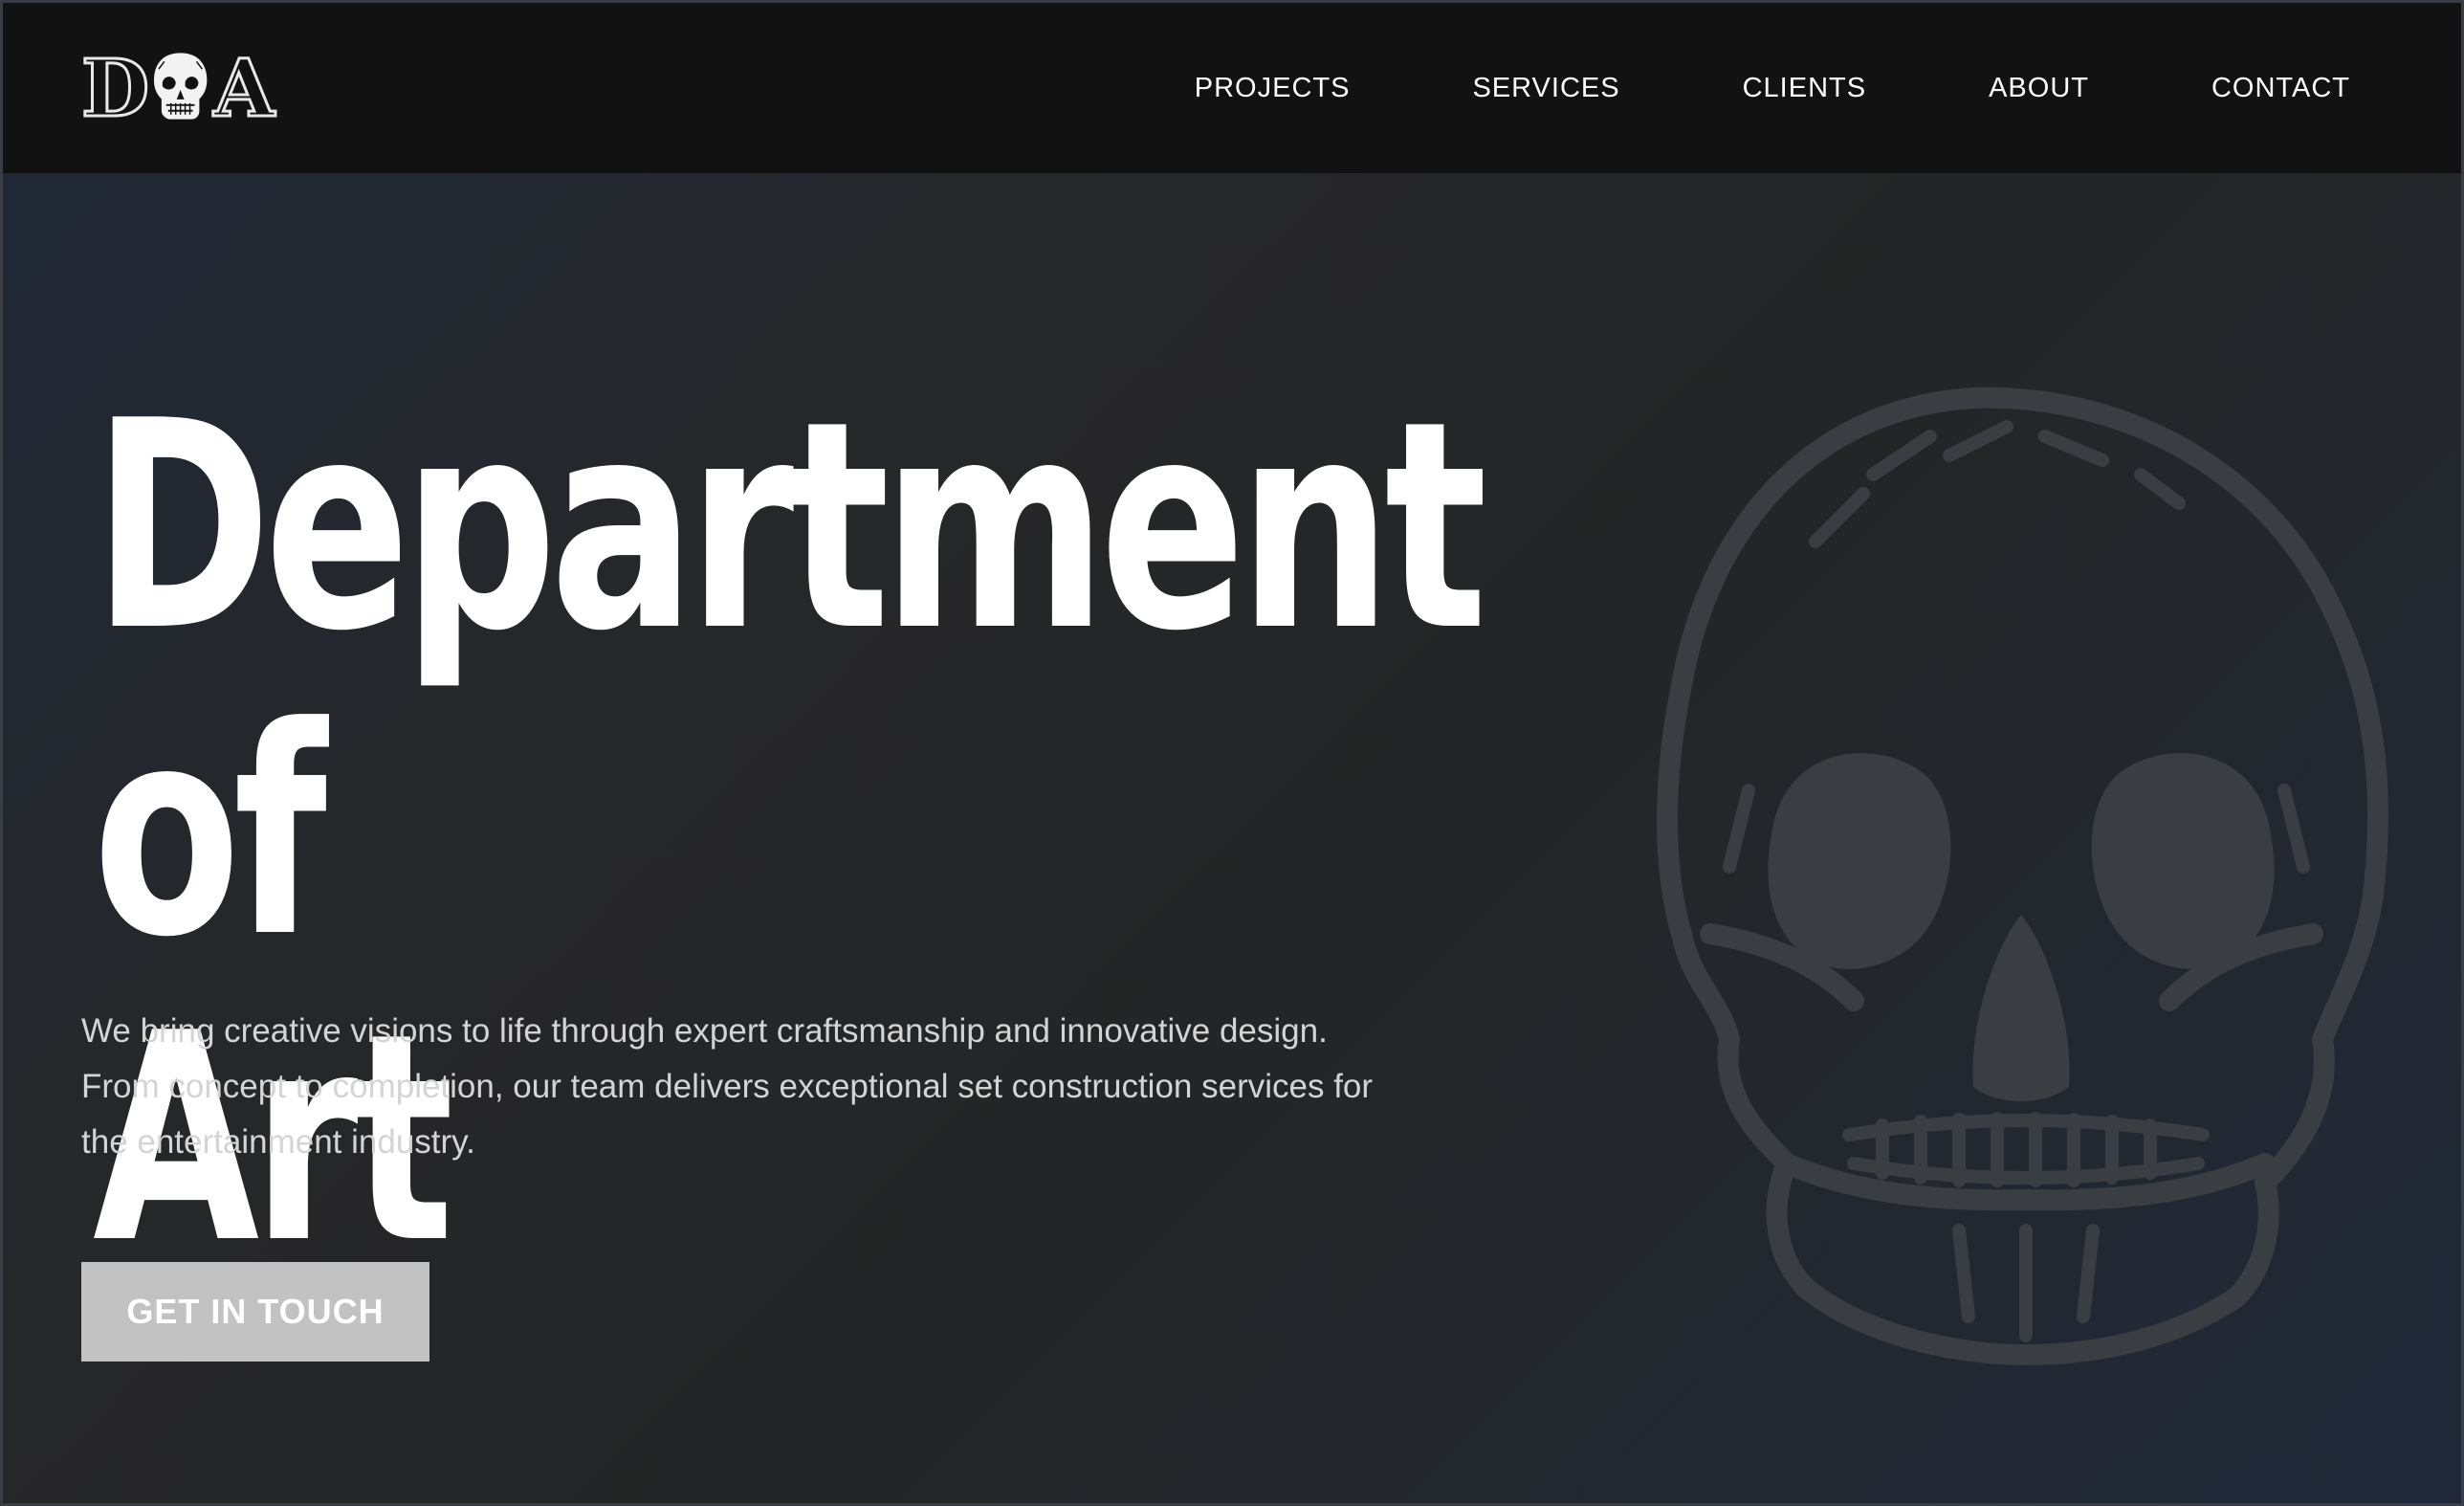 This screenshot has height=1506, width=2464. Describe the element at coordinates (1804, 88) in the screenshot. I see `nav-link-clients: CLIENTS` at that location.